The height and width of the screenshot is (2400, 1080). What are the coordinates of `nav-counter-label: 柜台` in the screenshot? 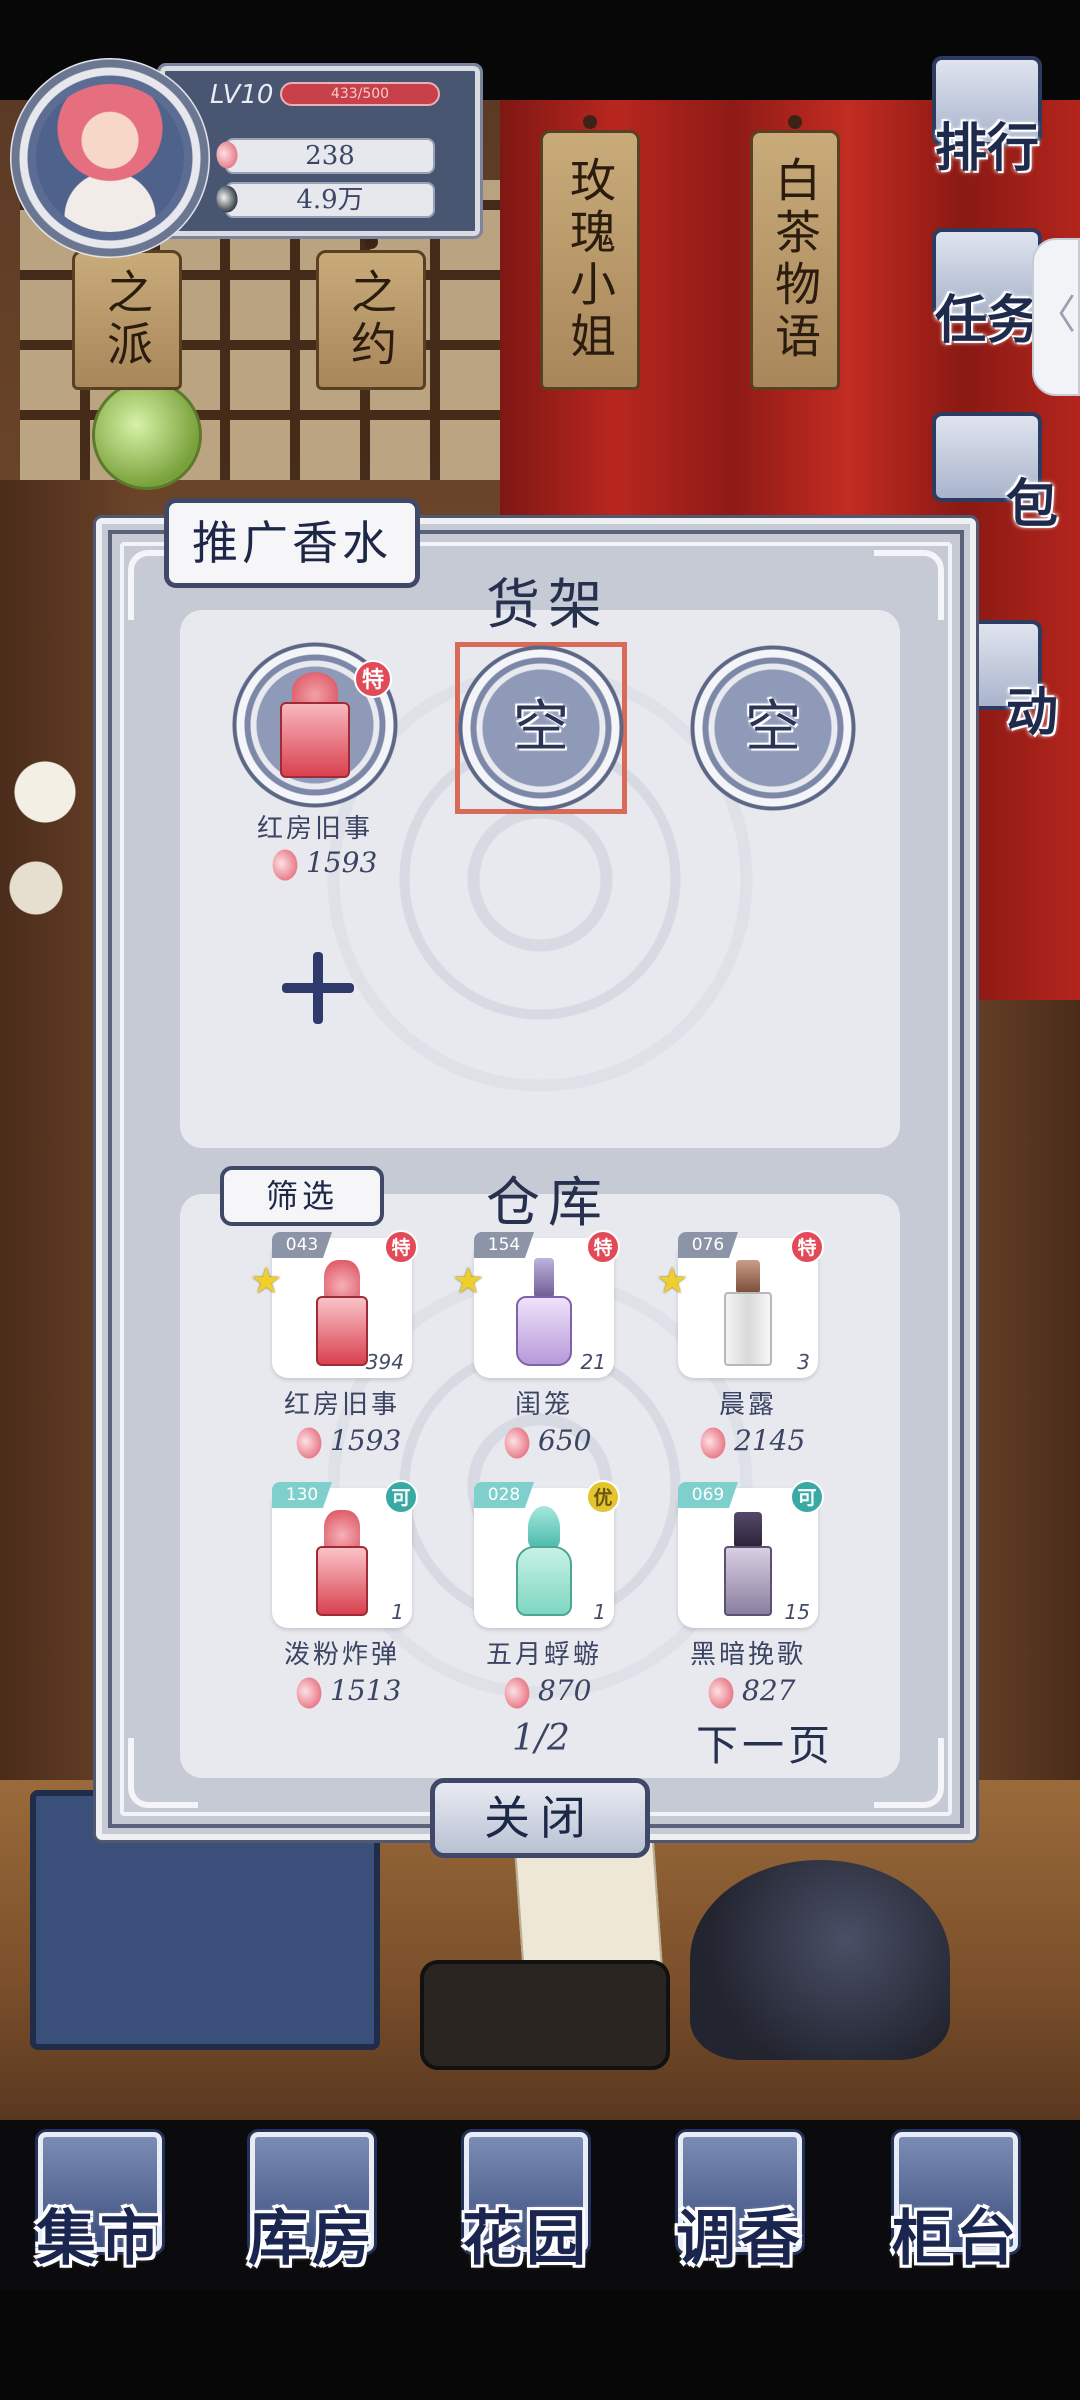 It's located at (956, 2239).